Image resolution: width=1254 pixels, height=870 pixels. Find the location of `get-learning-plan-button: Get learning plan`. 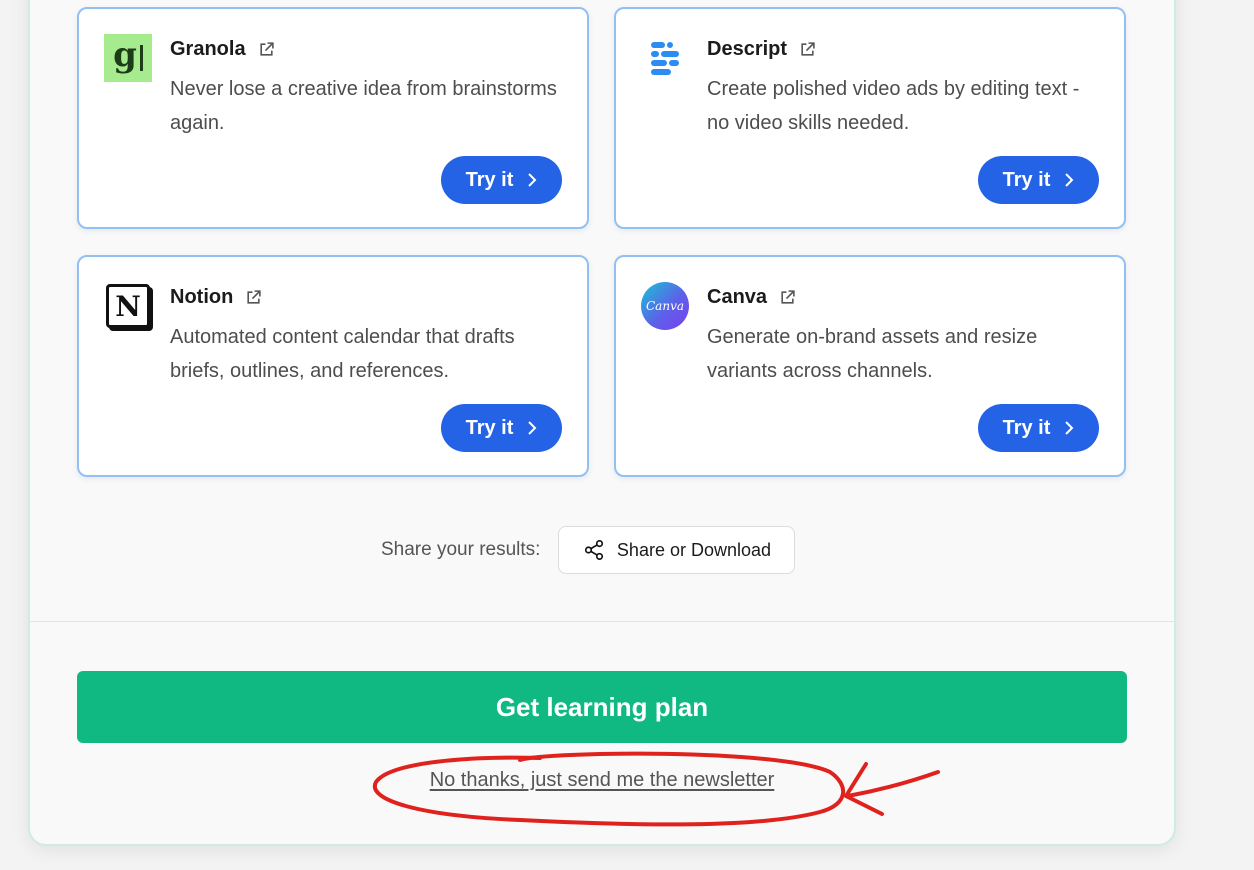

get-learning-plan-button: Get learning plan is located at coordinates (602, 707).